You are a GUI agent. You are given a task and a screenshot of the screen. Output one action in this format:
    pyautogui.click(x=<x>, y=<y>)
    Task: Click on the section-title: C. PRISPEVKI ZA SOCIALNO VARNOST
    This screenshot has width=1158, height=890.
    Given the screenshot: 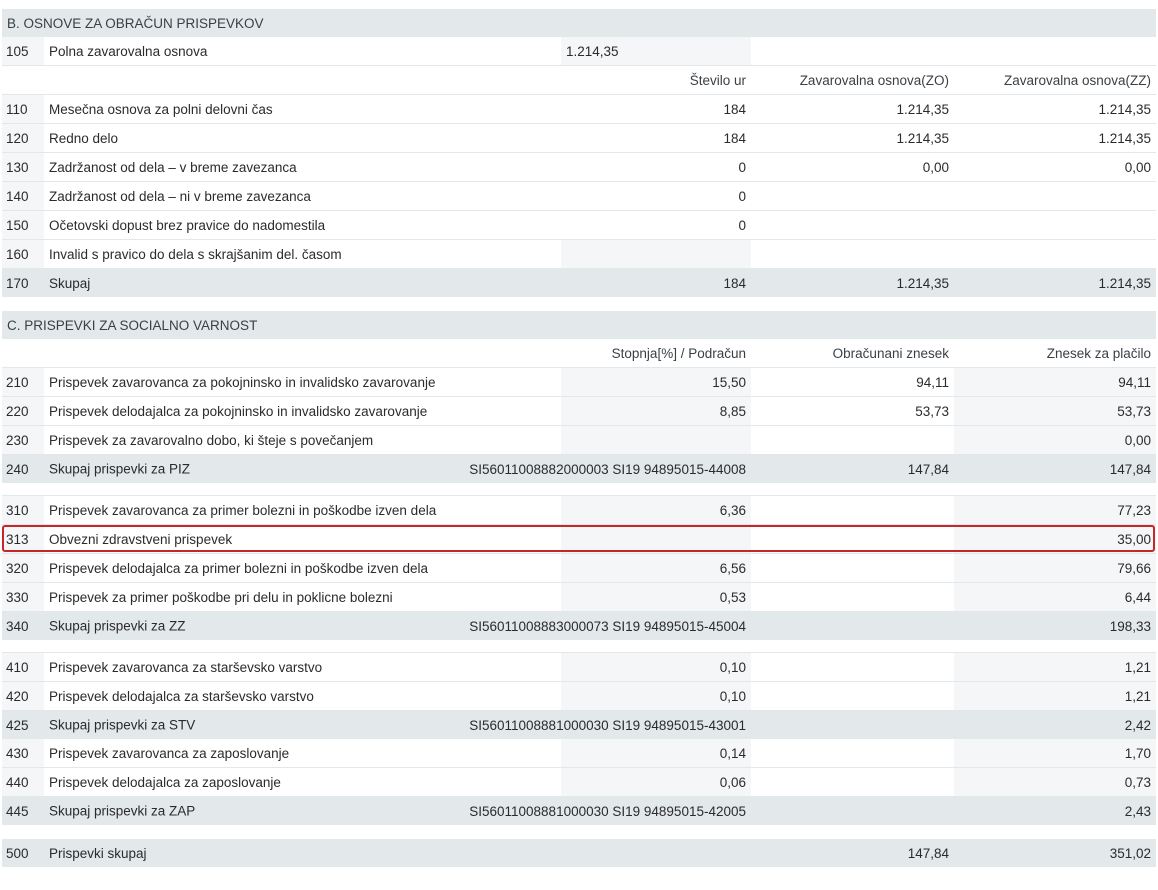 What is the action you would take?
    pyautogui.click(x=579, y=325)
    